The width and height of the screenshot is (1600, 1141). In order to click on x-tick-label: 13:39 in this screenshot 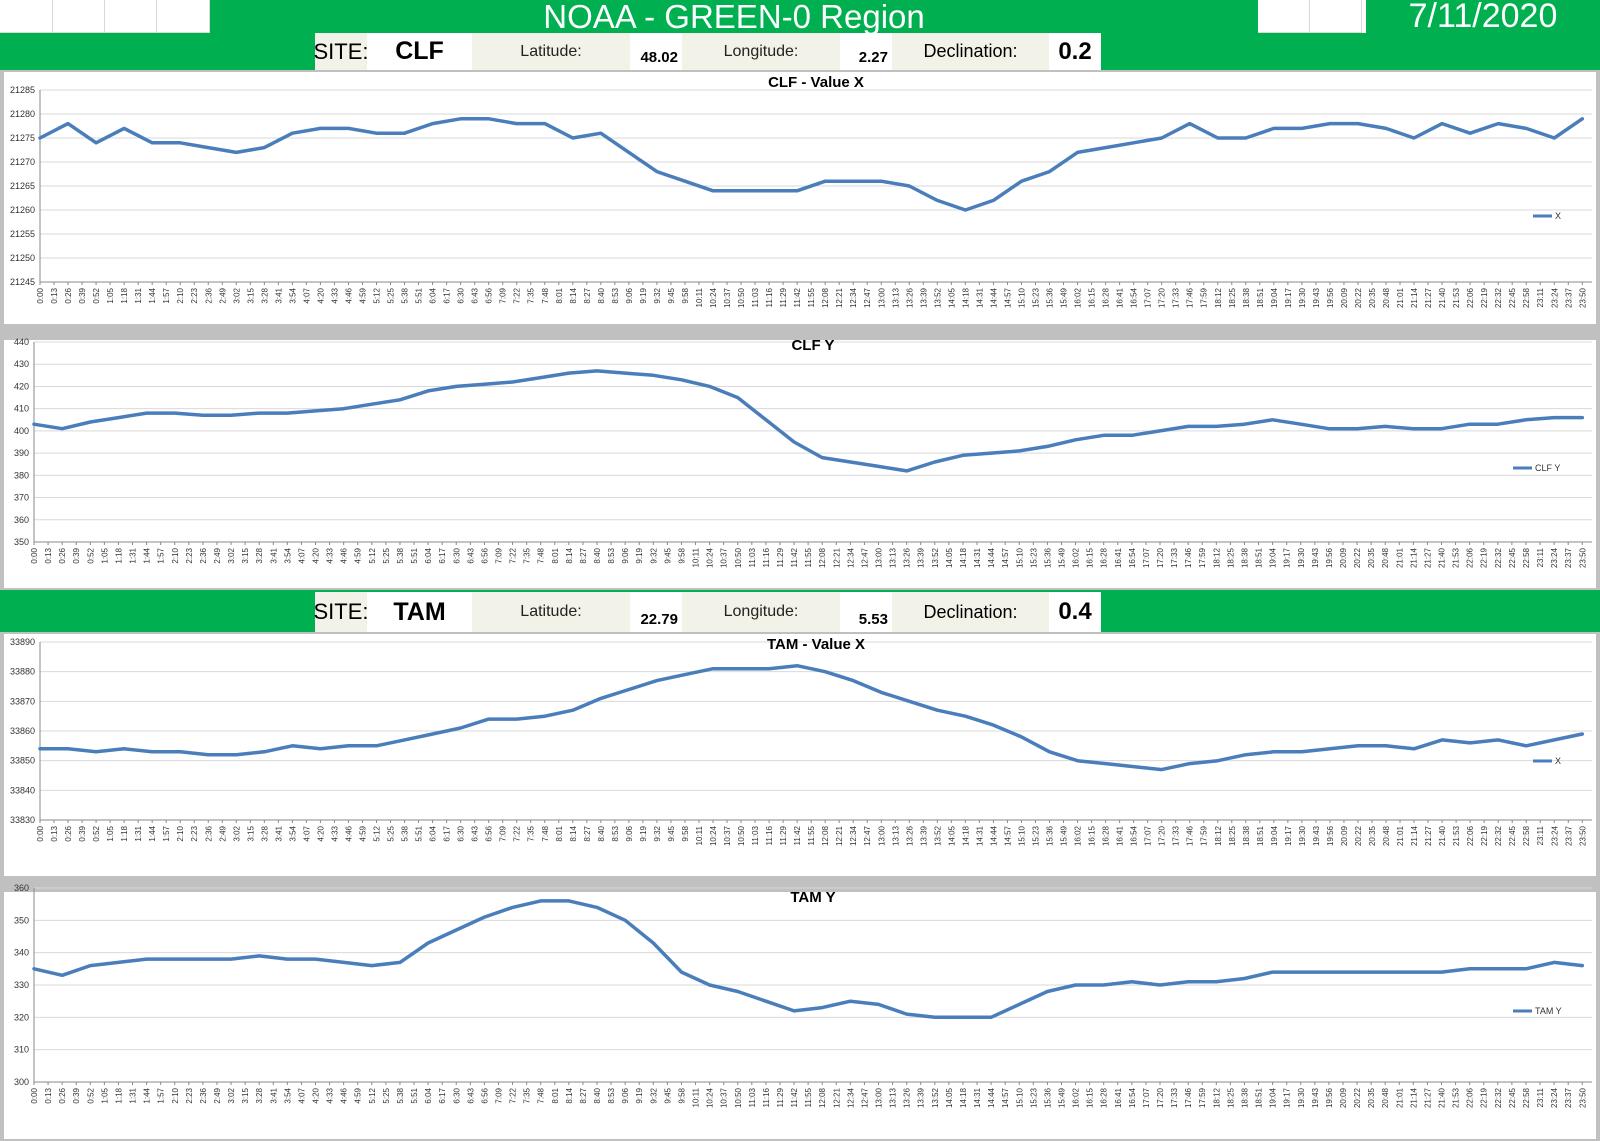, I will do `click(923, 297)`.